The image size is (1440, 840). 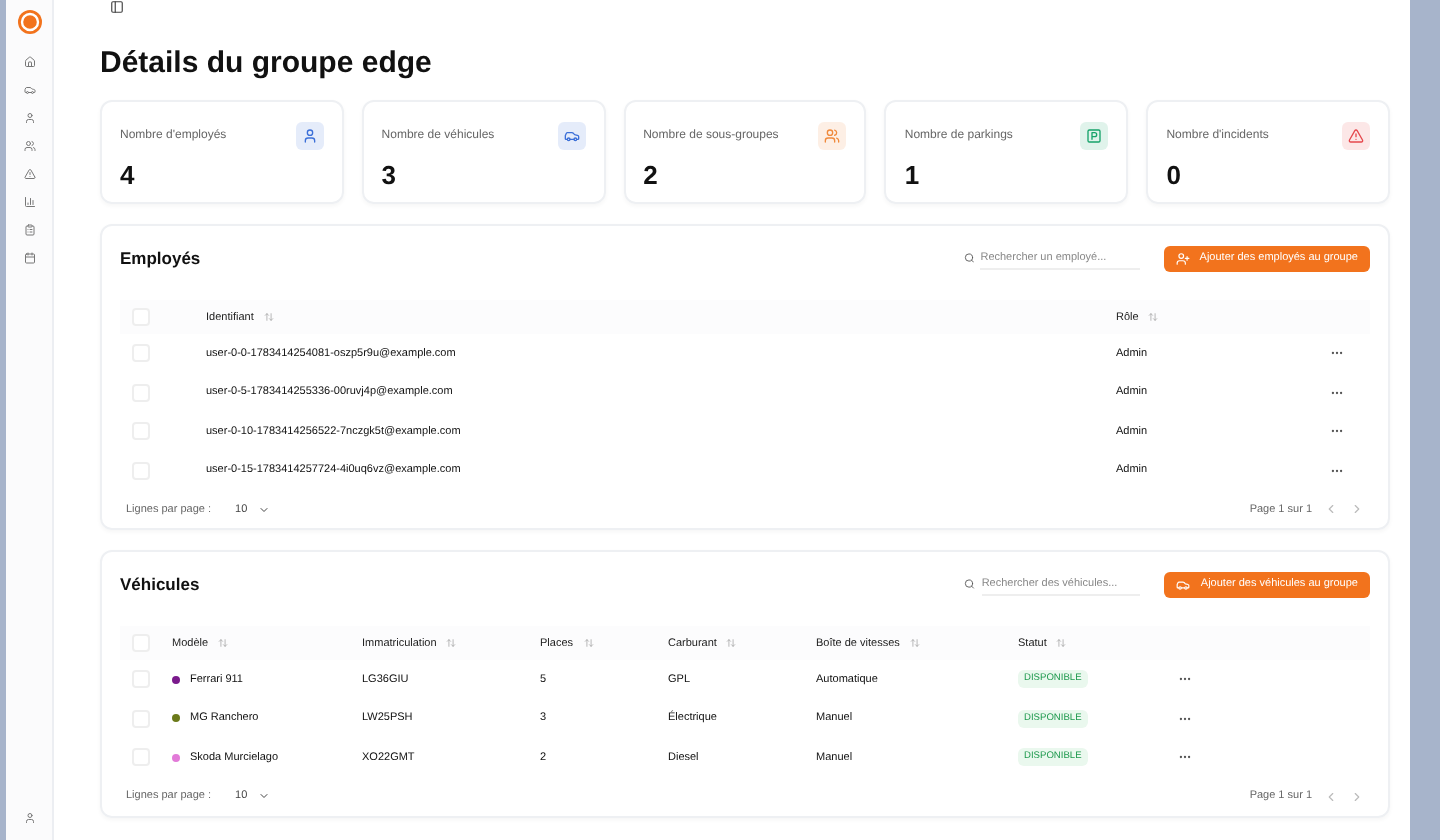 I want to click on stat-value: 1, so click(x=913, y=176).